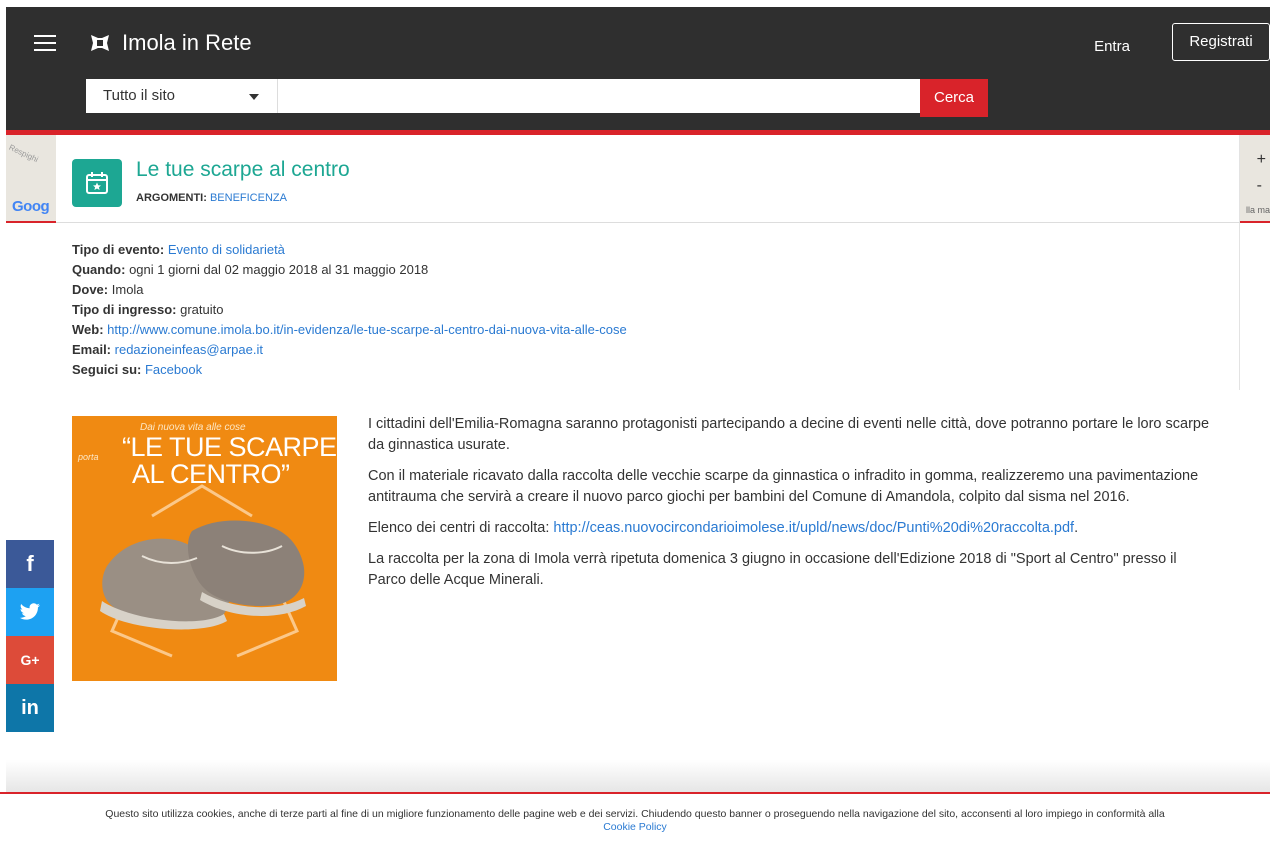  Describe the element at coordinates (127, 289) in the screenshot. I see `detail-value: Imola` at that location.